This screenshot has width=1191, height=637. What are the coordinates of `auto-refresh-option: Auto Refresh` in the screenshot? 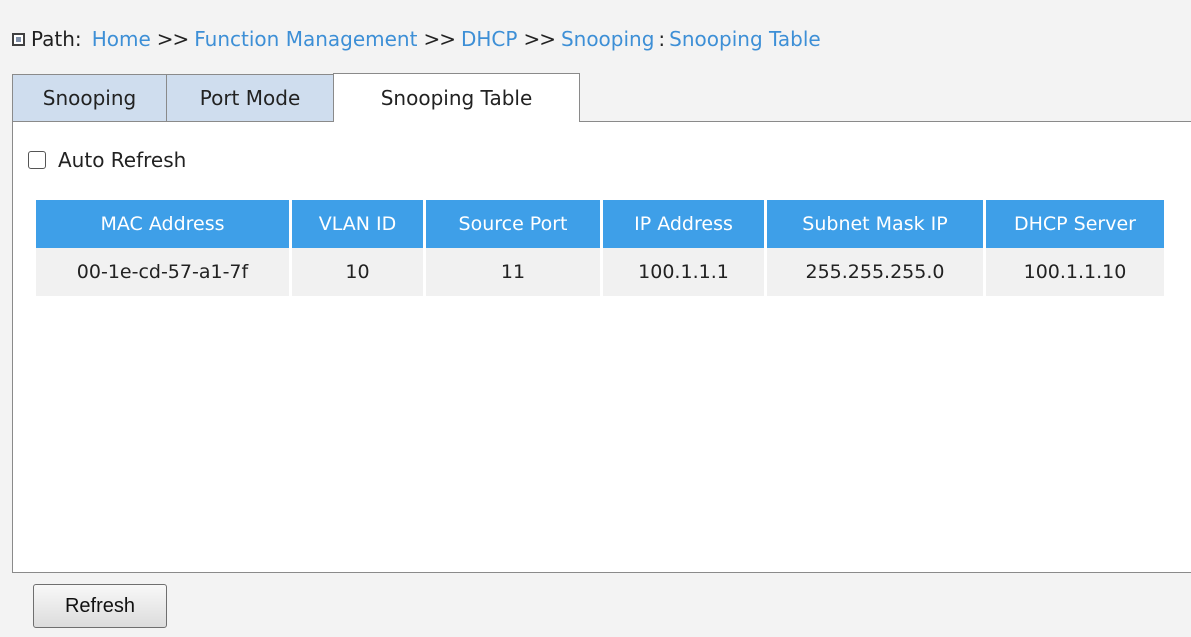 It's located at (107, 160).